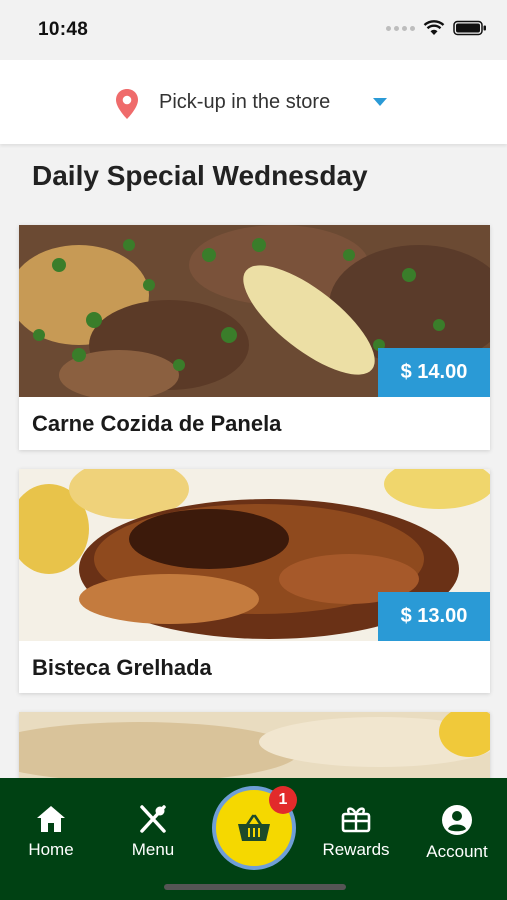 This screenshot has height=900, width=507. I want to click on pickup-location-selector: Pick-up in the store, so click(253, 102).